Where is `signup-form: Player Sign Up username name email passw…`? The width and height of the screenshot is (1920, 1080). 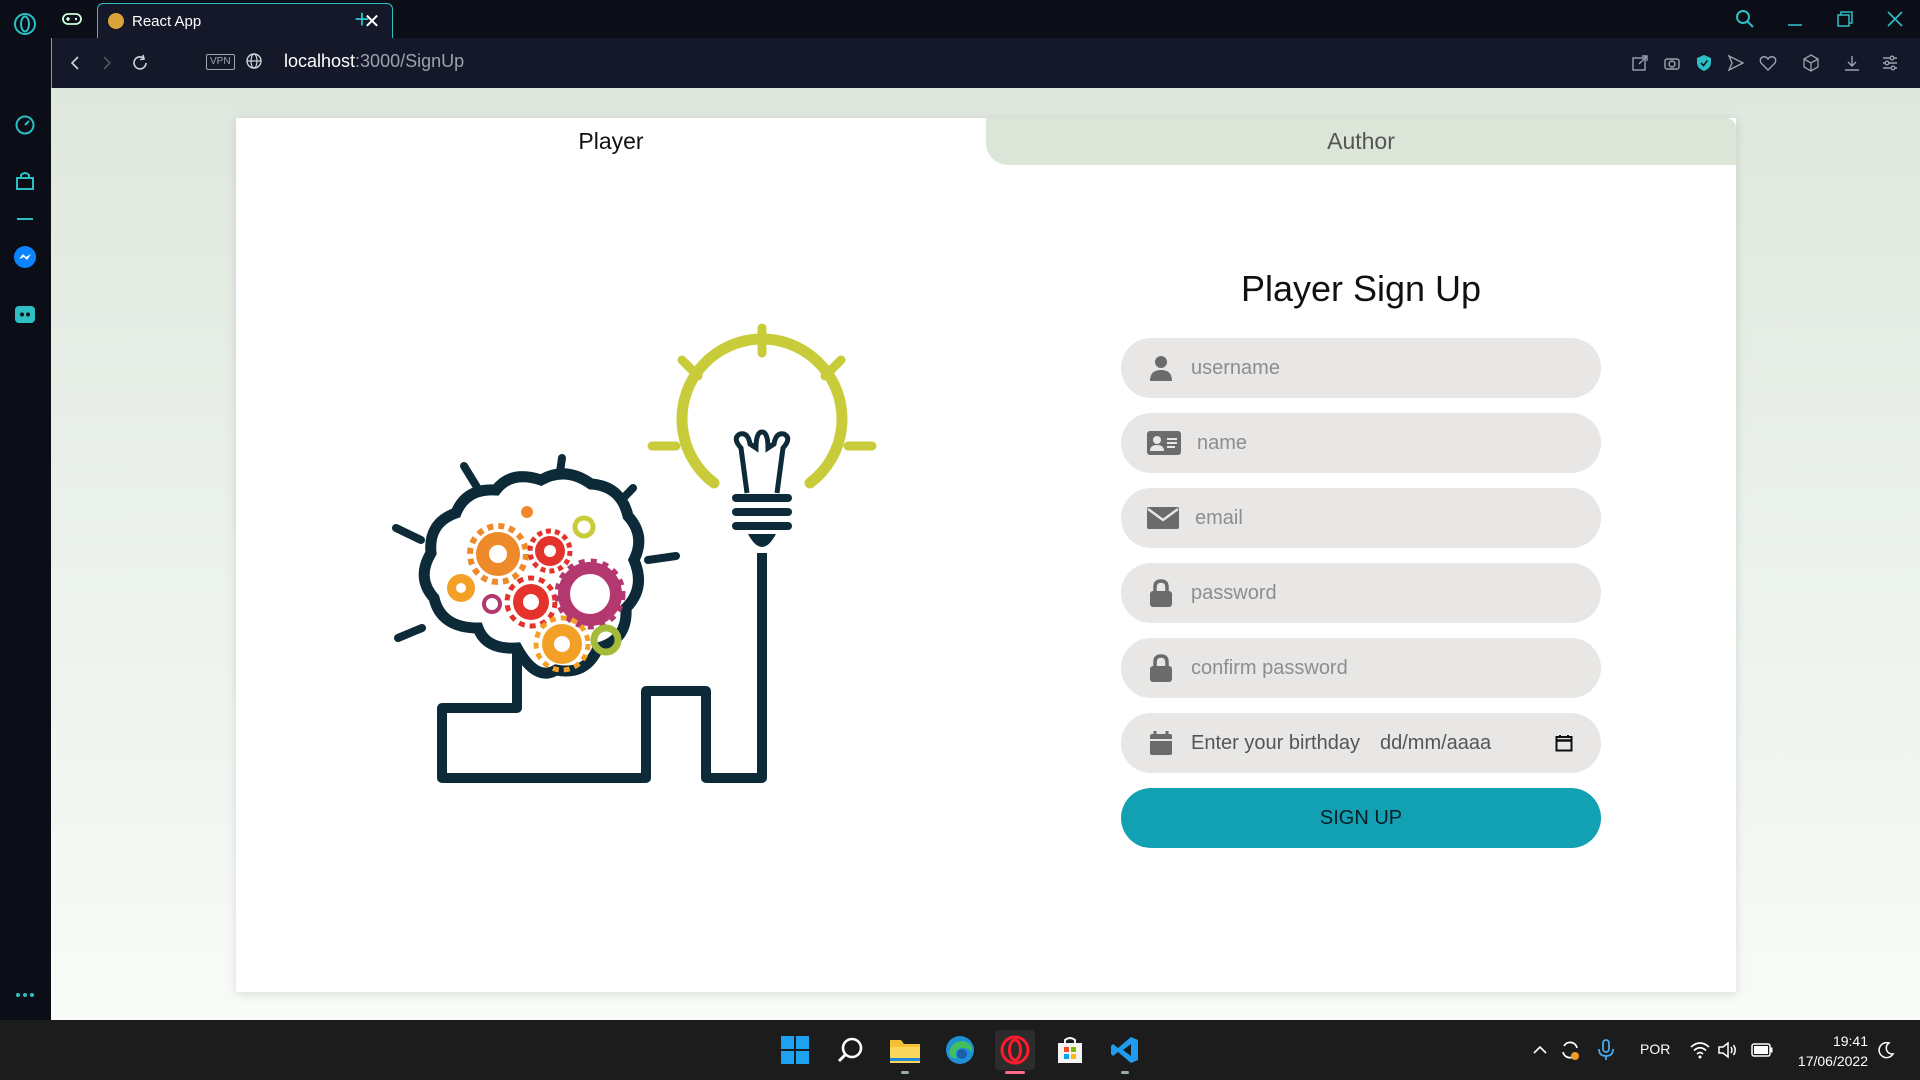 signup-form: Player Sign Up username name email passw… is located at coordinates (1361, 558).